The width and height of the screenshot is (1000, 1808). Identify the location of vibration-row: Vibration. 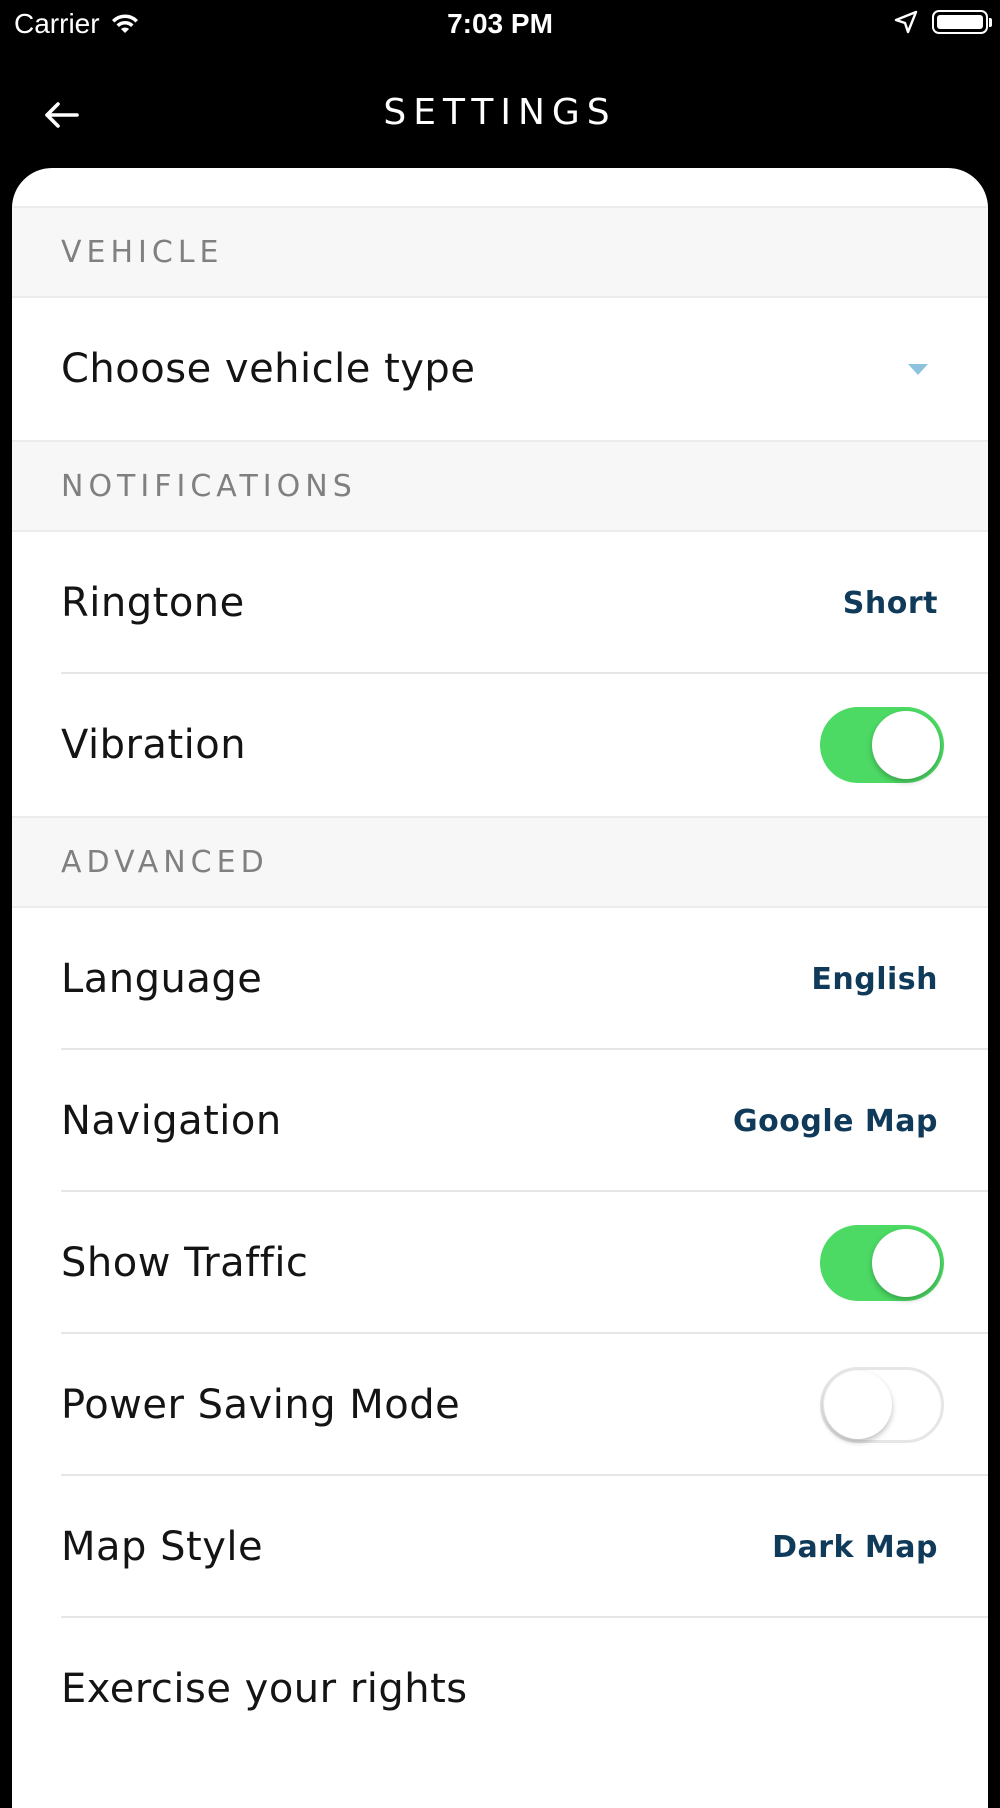
(500, 745).